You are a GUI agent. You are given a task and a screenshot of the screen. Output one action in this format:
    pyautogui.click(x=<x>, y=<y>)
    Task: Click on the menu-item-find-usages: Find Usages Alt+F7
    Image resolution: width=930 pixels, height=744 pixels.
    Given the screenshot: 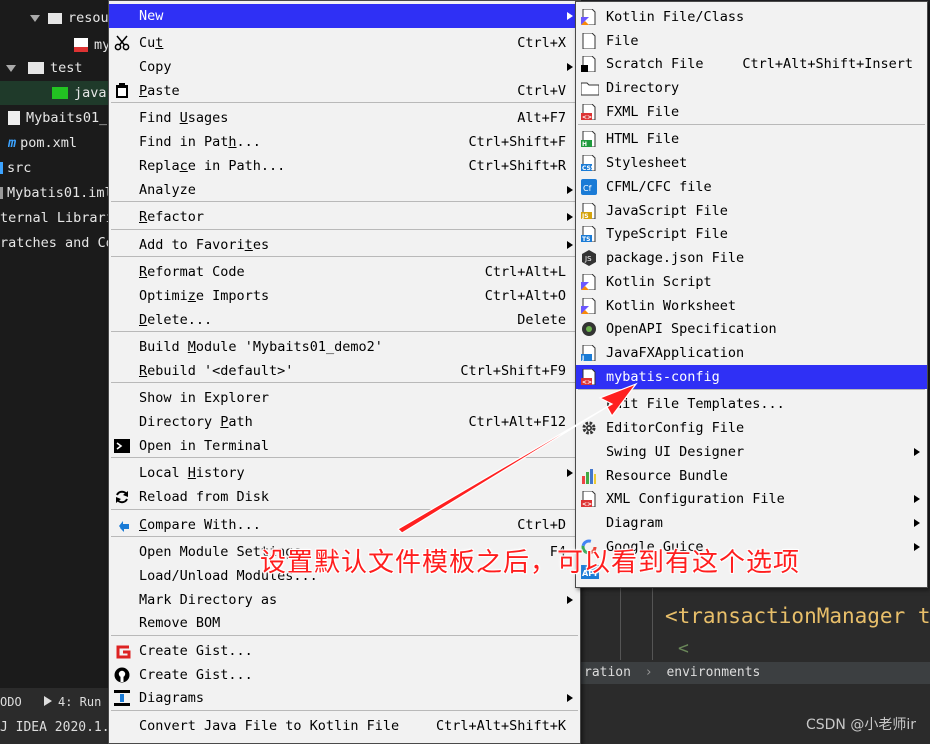 What is the action you would take?
    pyautogui.click(x=344, y=118)
    